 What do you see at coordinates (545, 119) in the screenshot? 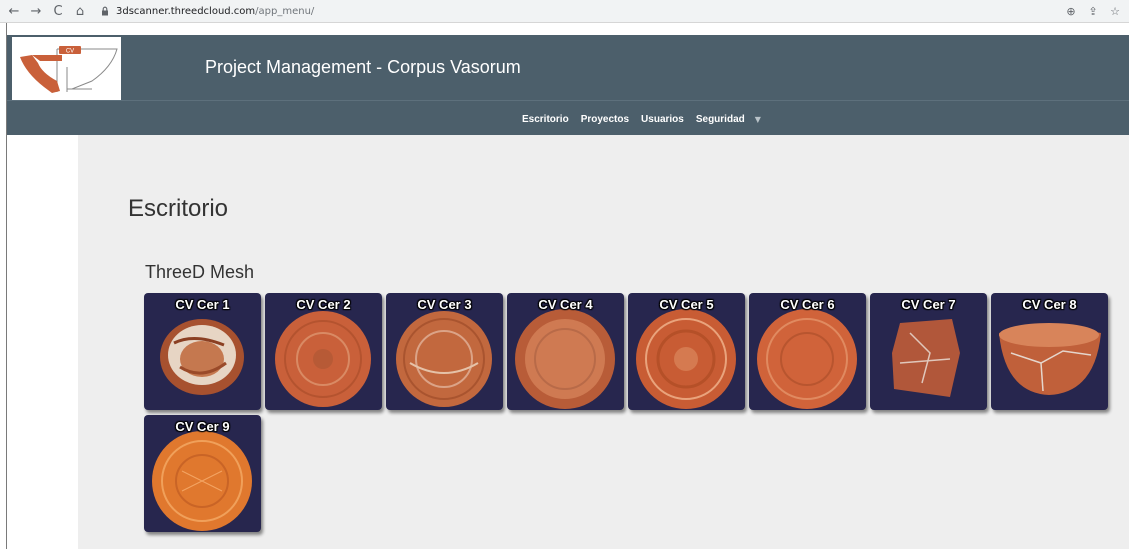
I see `menu-item-escritorio: Escritorio` at bounding box center [545, 119].